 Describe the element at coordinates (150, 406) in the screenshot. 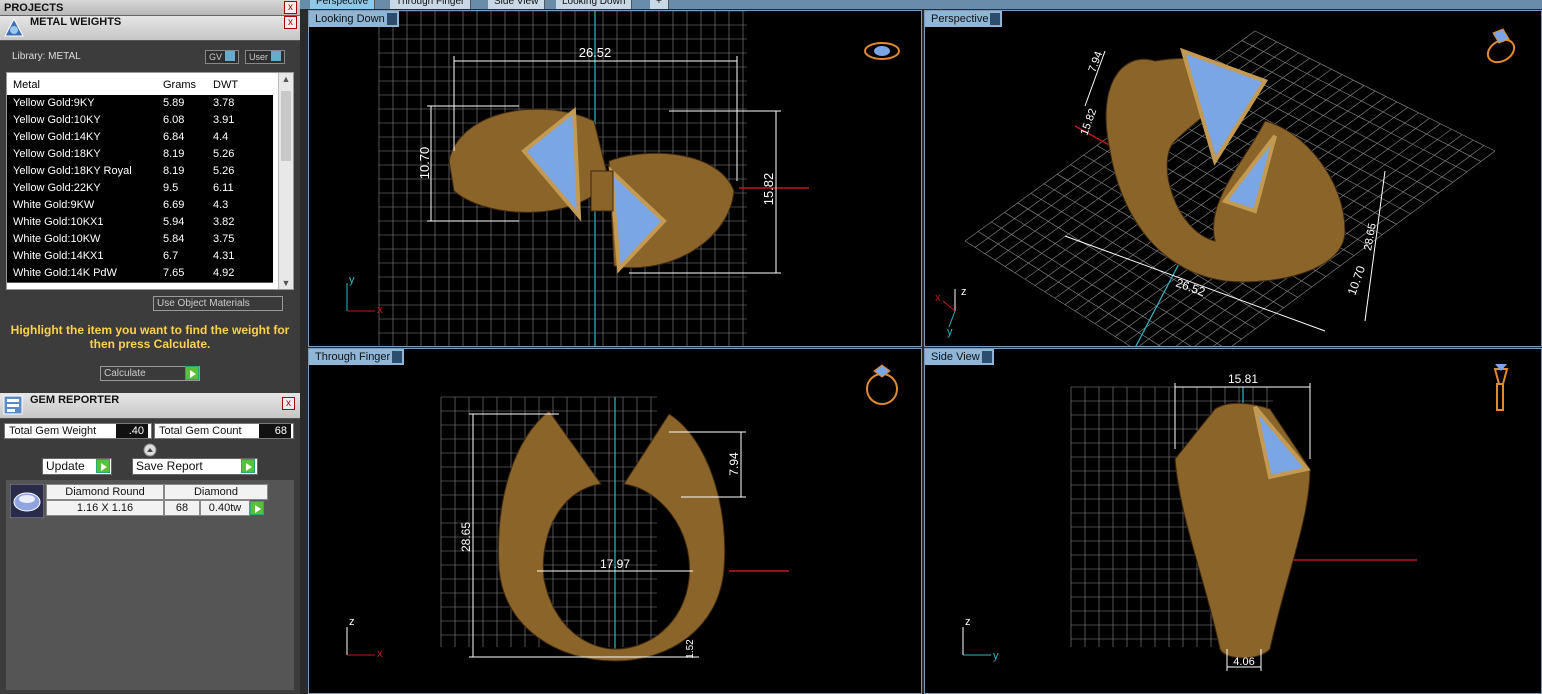

I see `gem-reporter-header: GEM REPORTER x` at that location.